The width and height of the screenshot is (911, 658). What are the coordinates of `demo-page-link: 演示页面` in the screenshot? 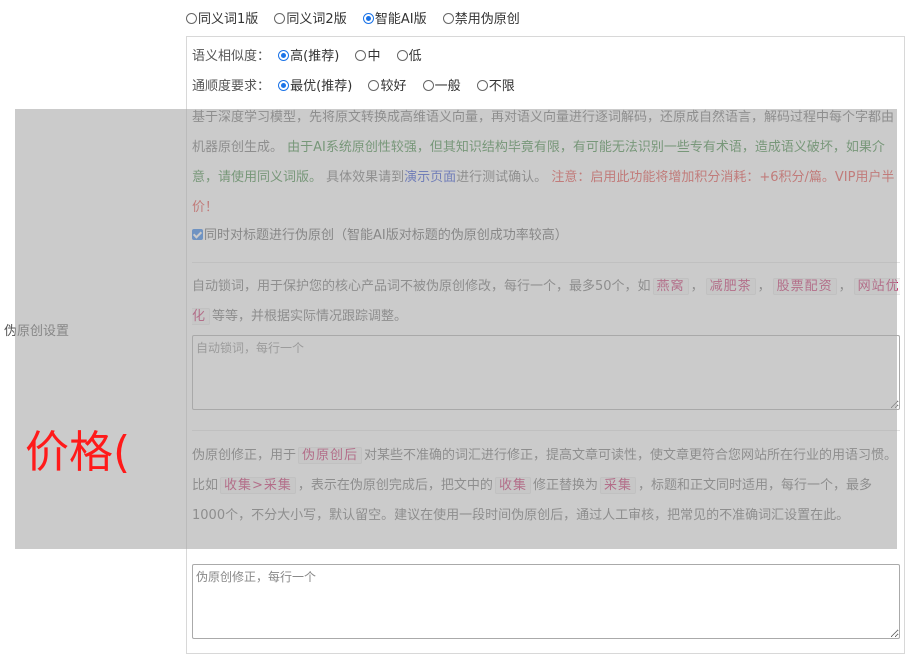 It's located at (430, 177).